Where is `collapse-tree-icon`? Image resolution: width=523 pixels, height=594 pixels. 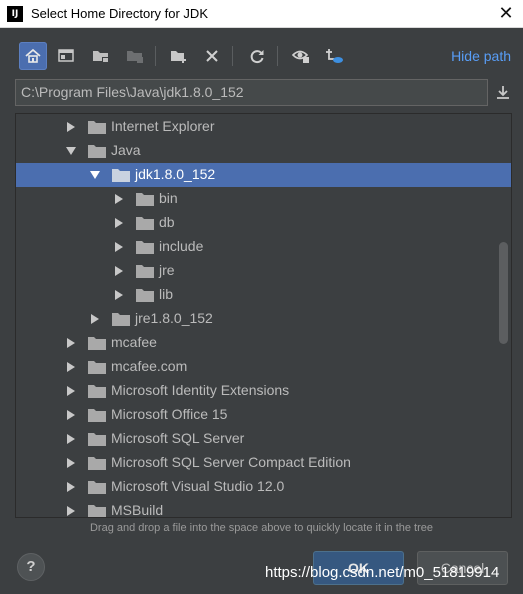 collapse-tree-icon is located at coordinates (334, 56).